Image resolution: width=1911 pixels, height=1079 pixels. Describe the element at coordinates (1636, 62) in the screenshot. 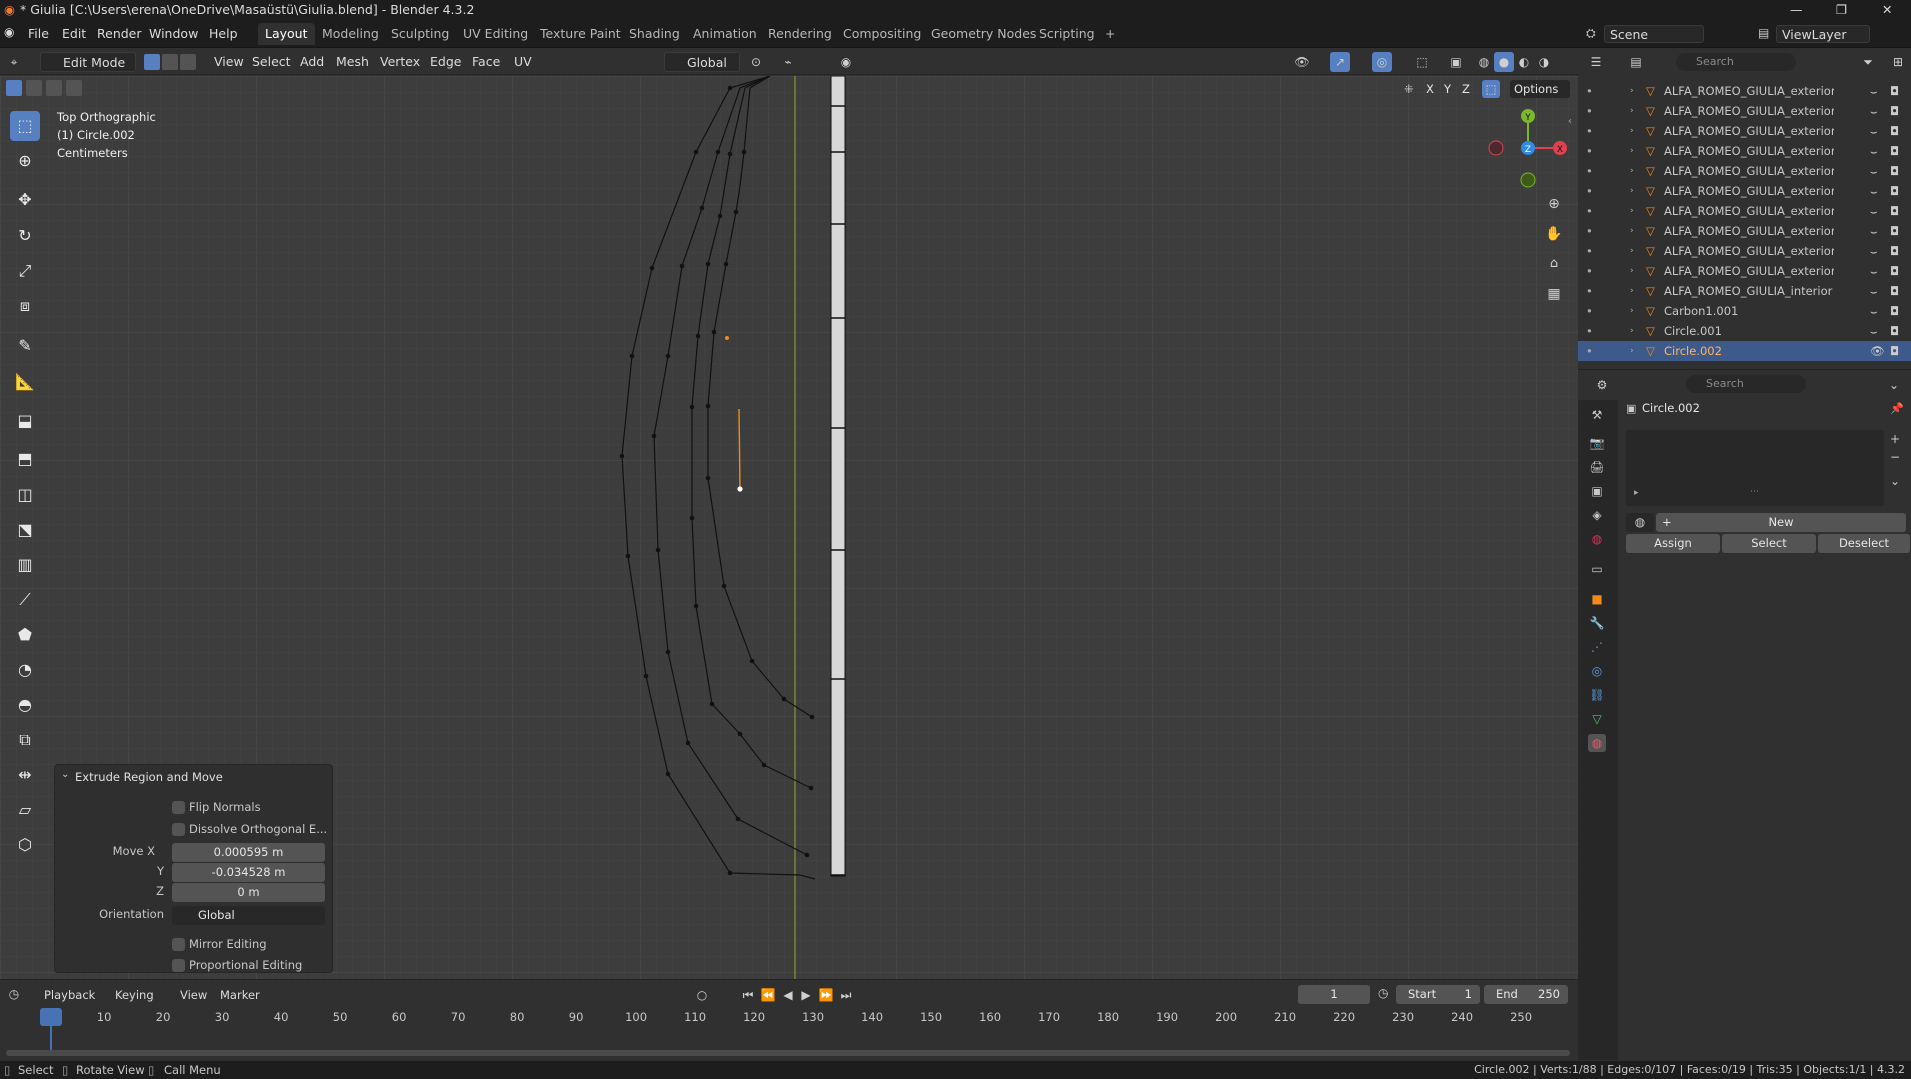

I see `display-mode-icon: ▤` at that location.